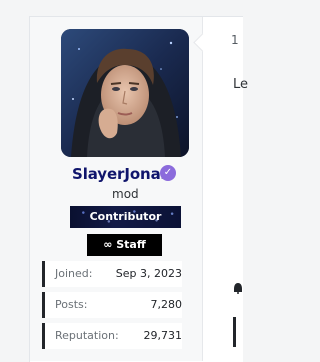 The height and width of the screenshot is (362, 320). I want to click on user-title: mod, so click(125, 194).